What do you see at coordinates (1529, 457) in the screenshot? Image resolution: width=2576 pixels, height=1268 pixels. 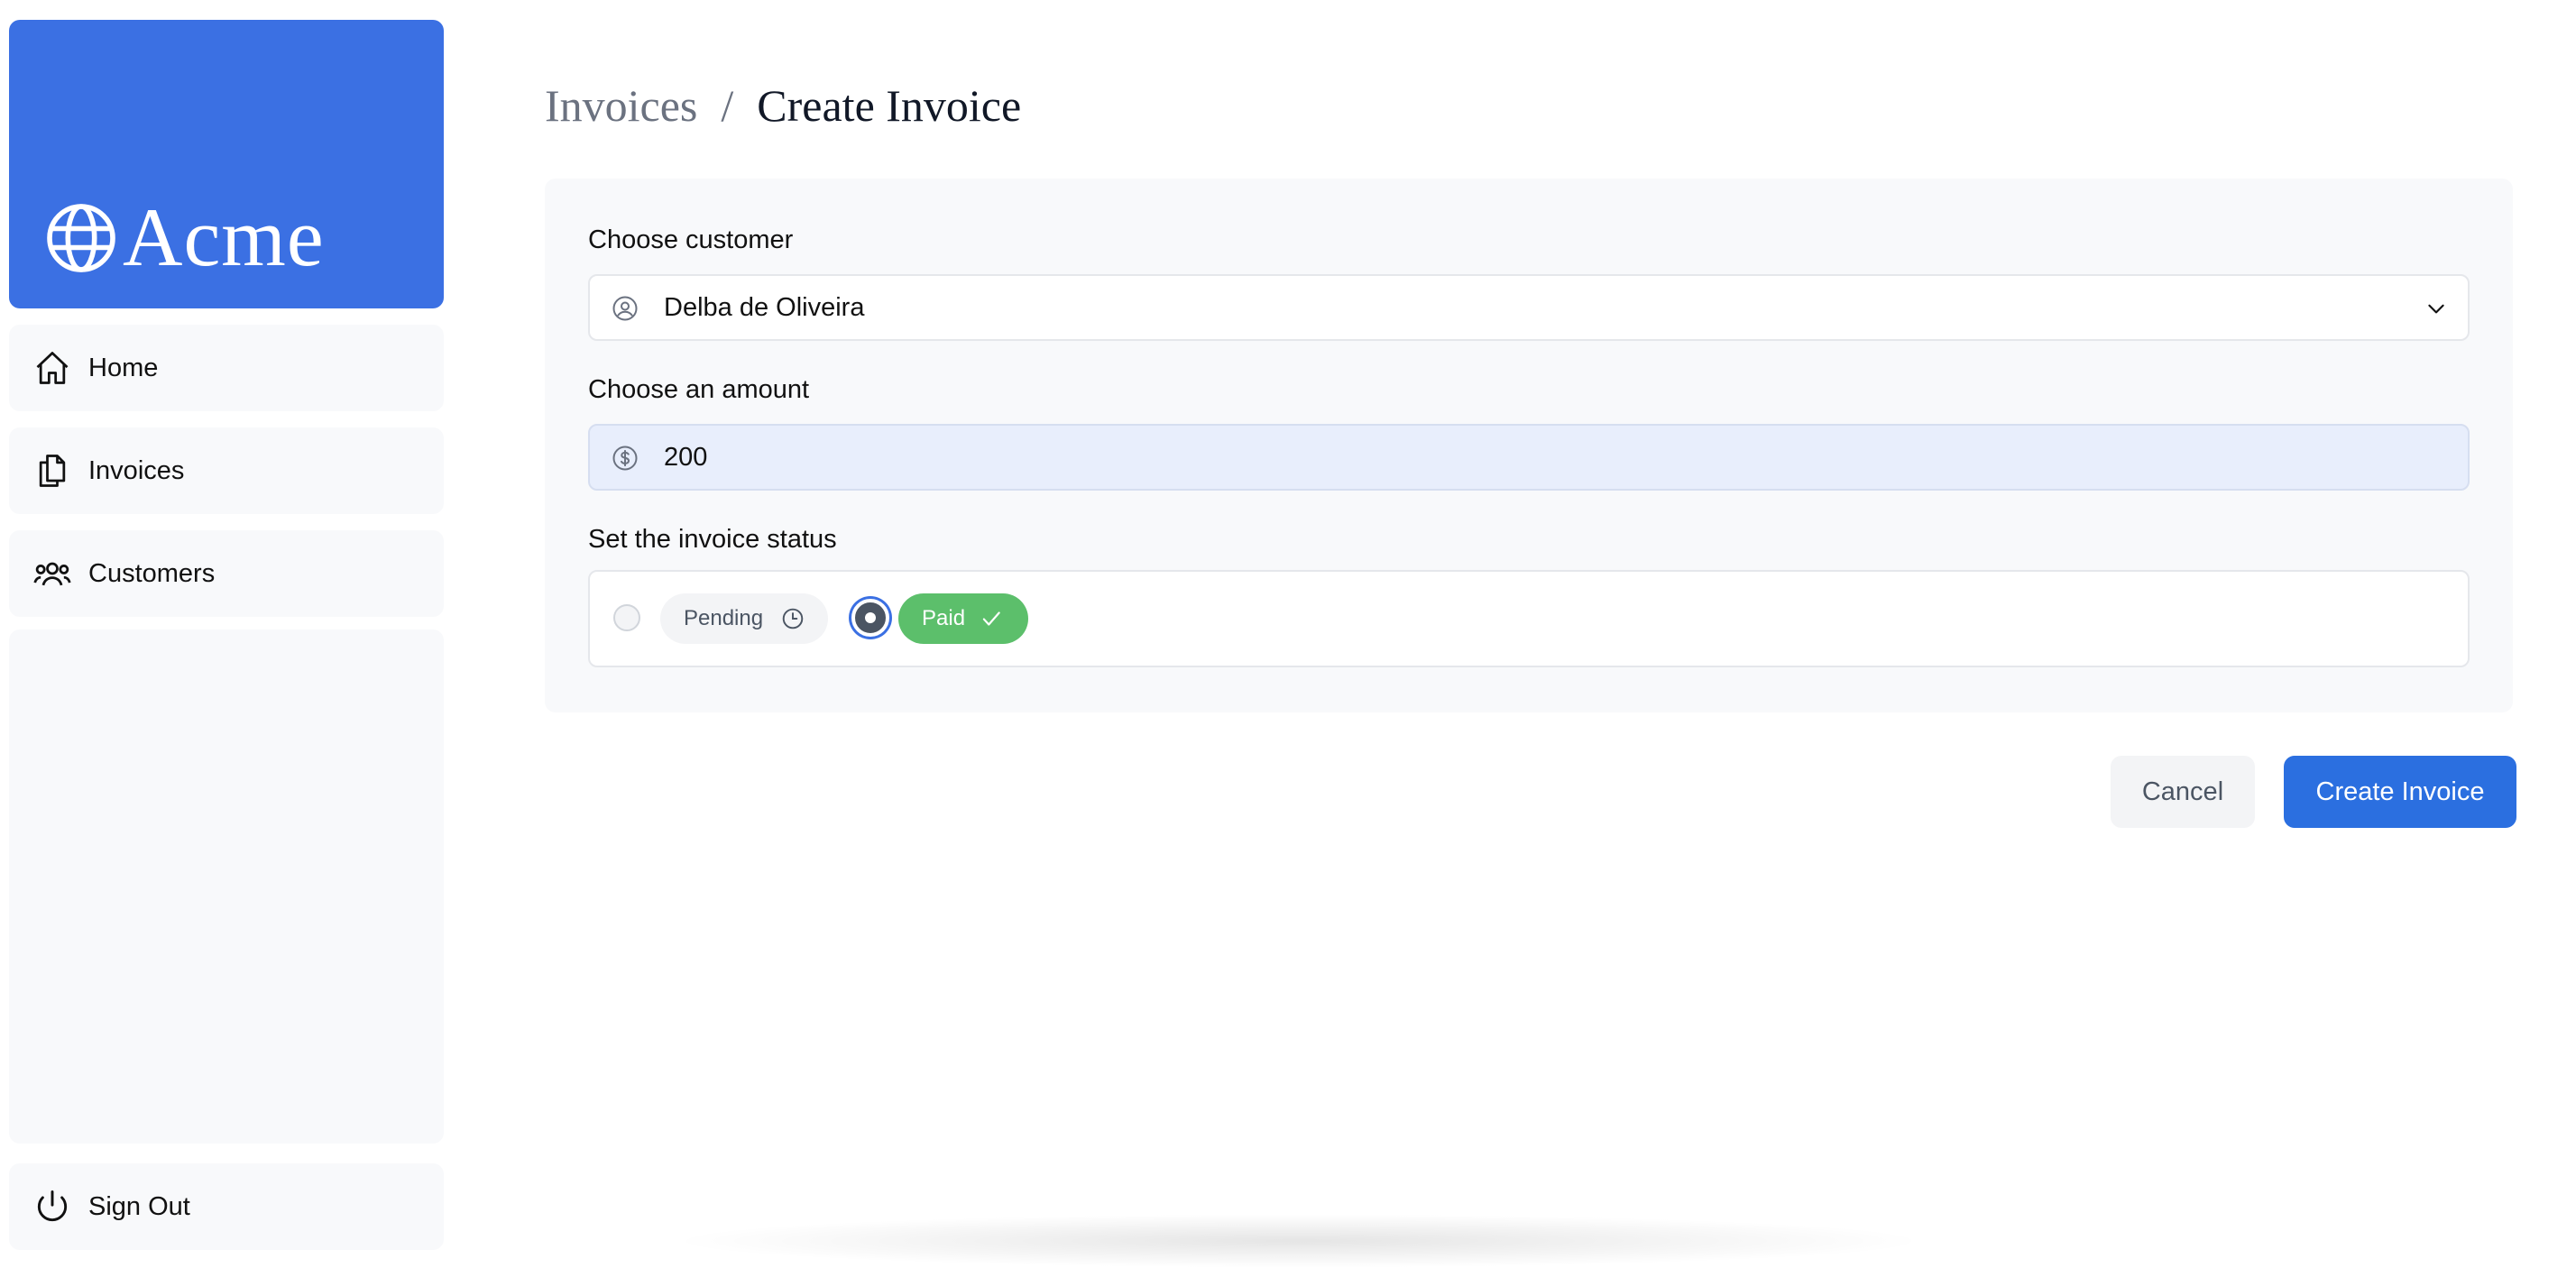 I see `amount-input: 200` at bounding box center [1529, 457].